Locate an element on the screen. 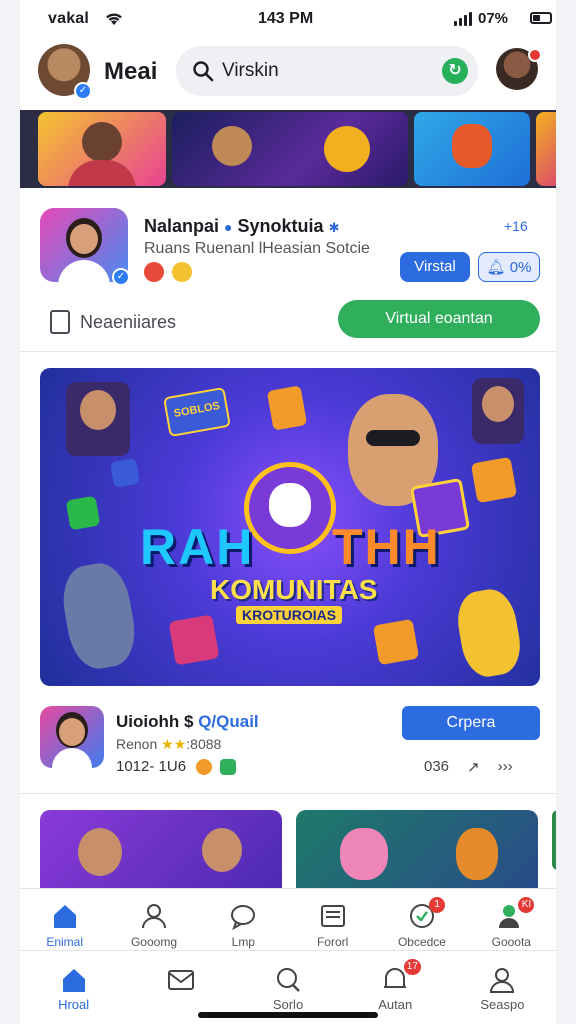 Image resolution: width=576 pixels, height=1024 pixels. clock-text: 143 PM is located at coordinates (286, 18).